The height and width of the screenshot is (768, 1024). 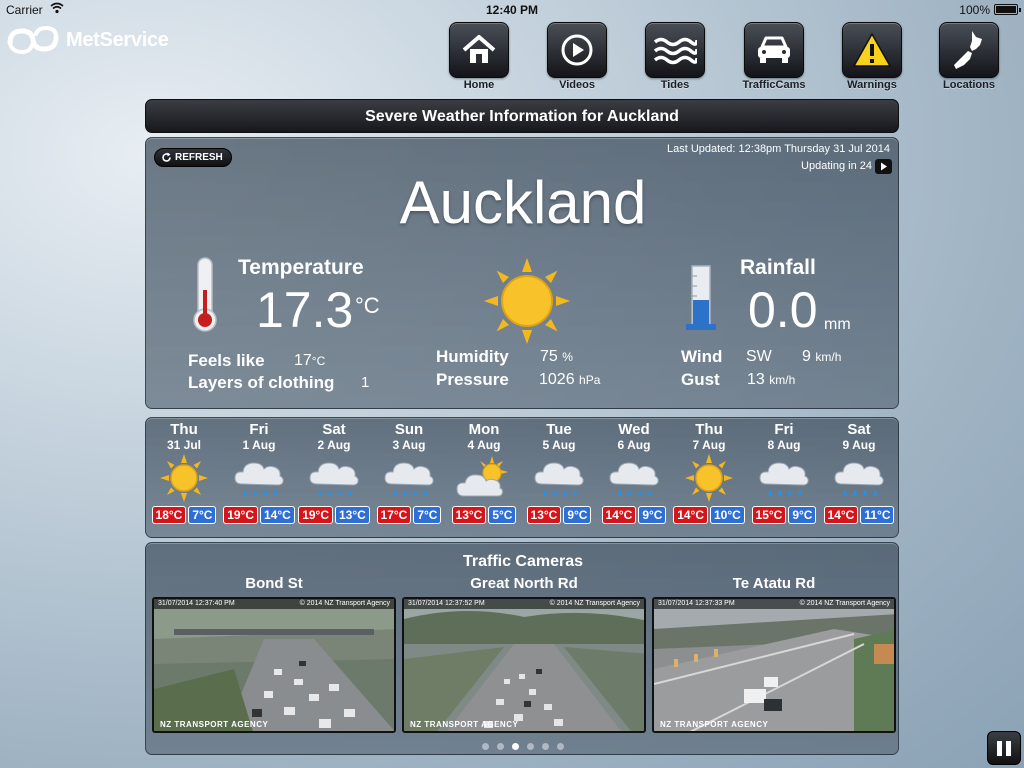 What do you see at coordinates (469, 515) in the screenshot?
I see `max-temp: 13°C` at bounding box center [469, 515].